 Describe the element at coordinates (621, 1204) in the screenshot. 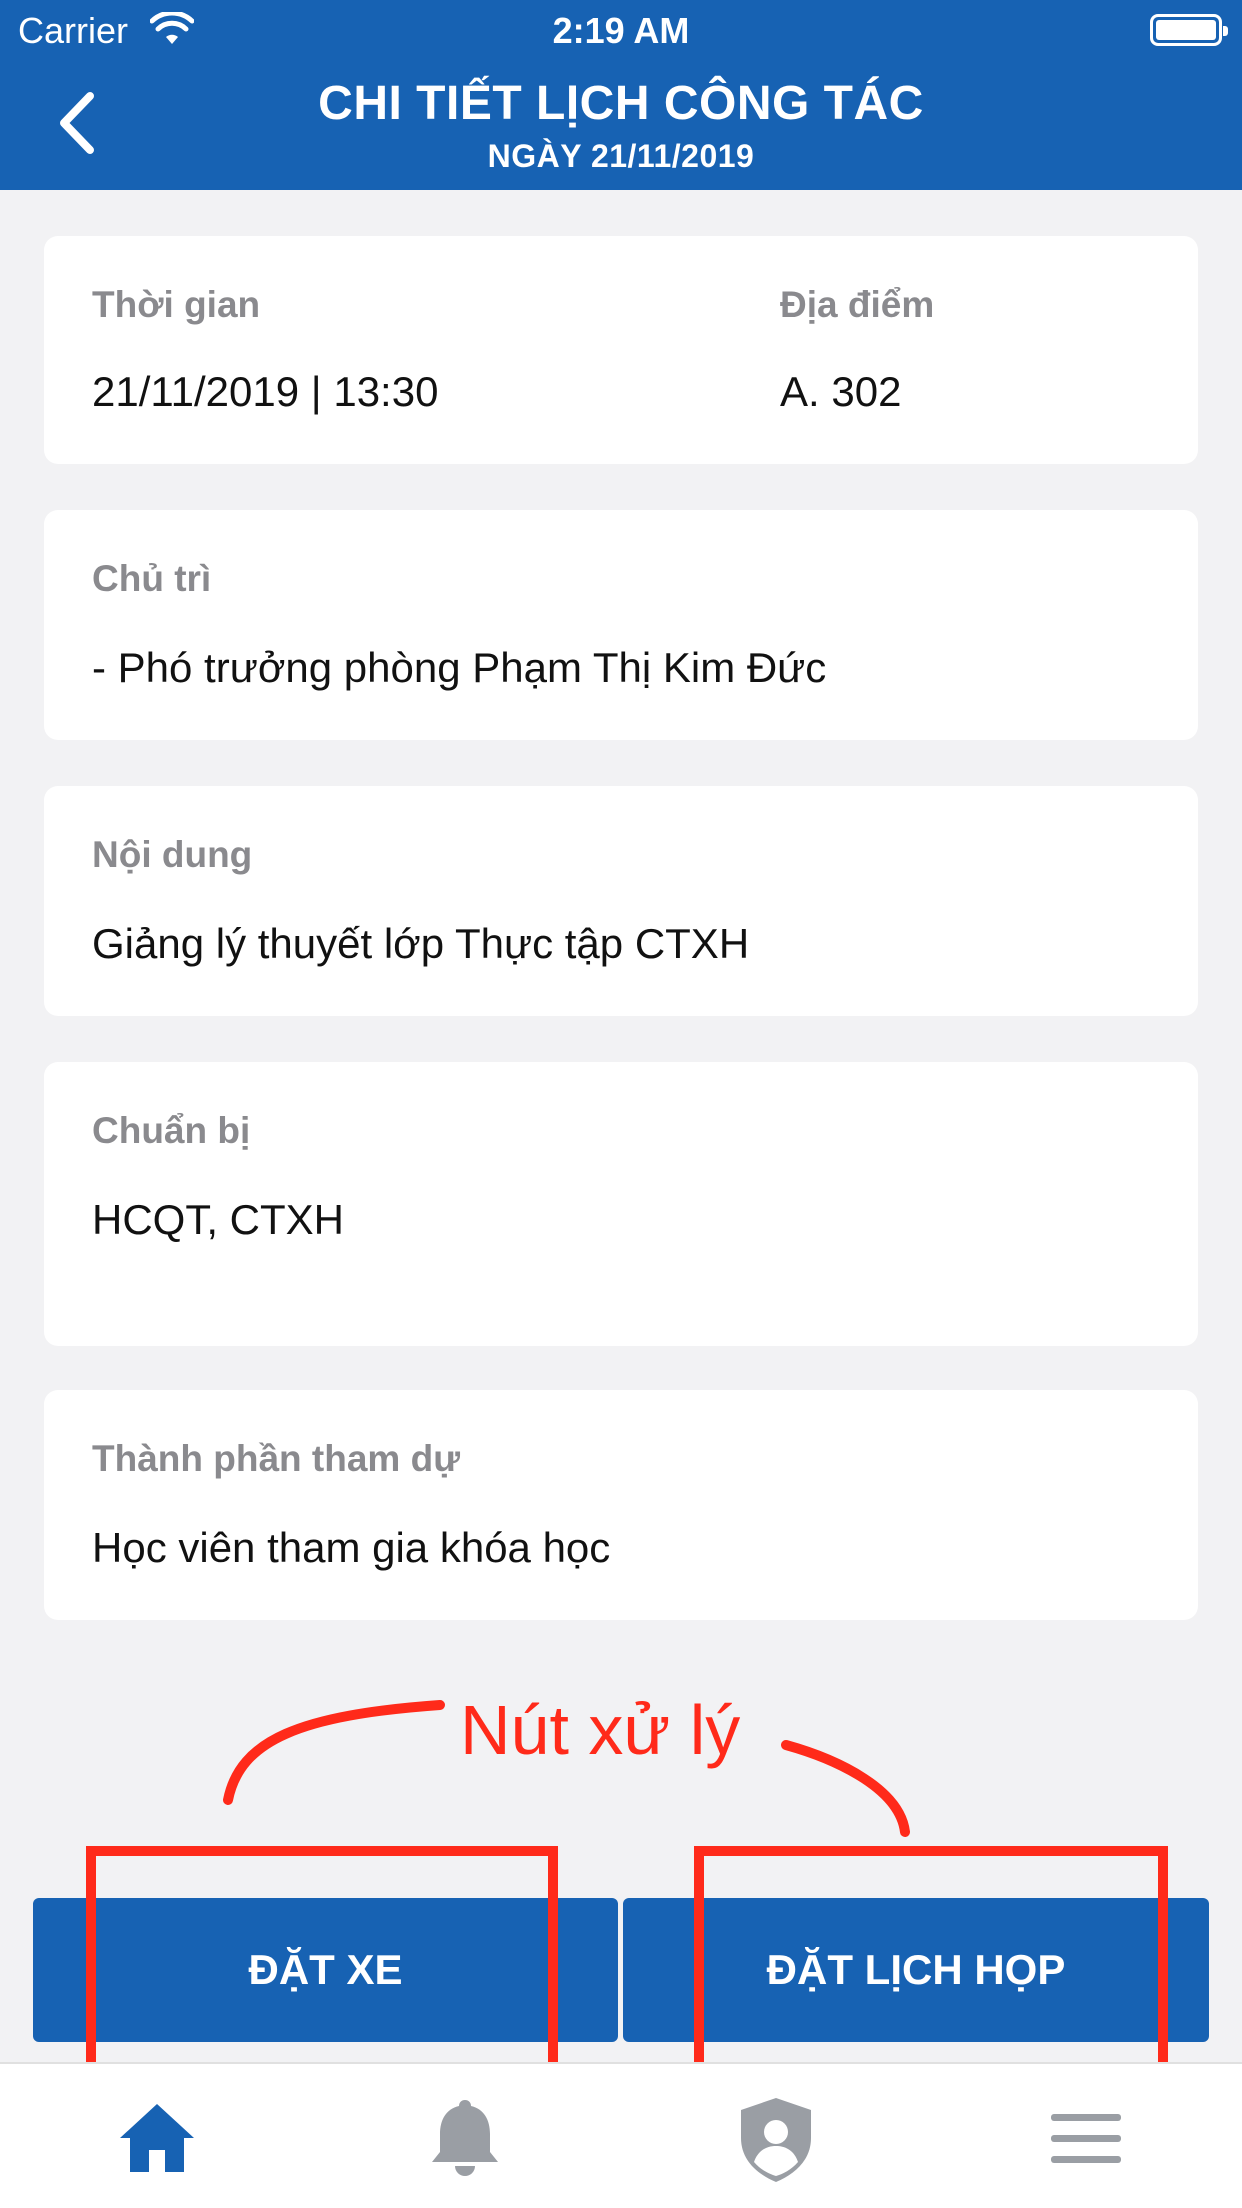

I see `preparation-card: Chuẩn bị HCQT, CTXH` at that location.